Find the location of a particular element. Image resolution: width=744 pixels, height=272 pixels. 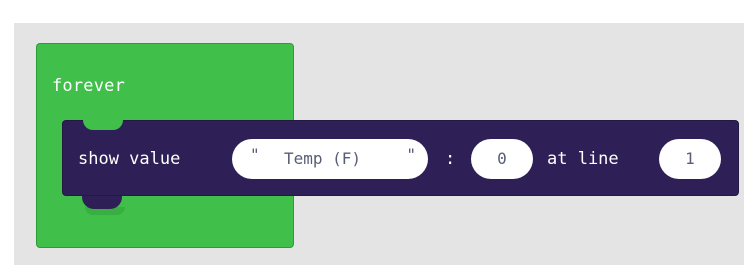

show-value-bottom-tab is located at coordinates (102, 202).